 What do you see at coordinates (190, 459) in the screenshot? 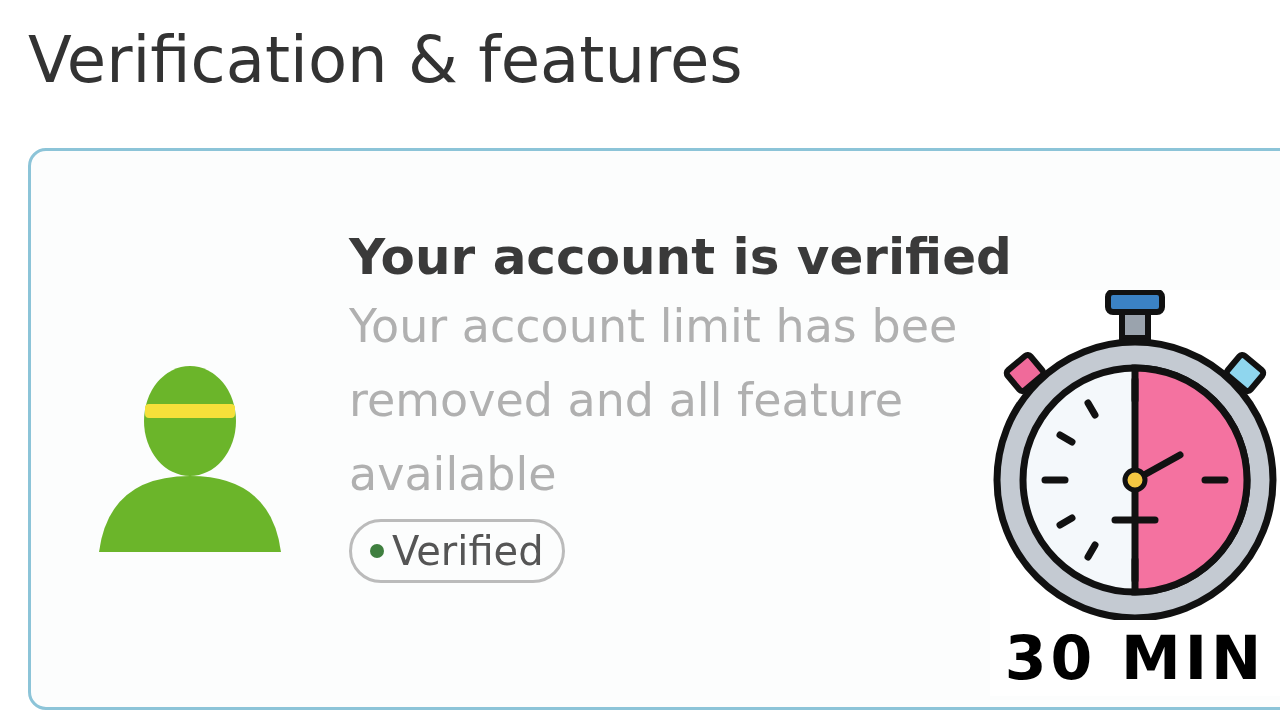
I see `user-avatar-icon` at bounding box center [190, 459].